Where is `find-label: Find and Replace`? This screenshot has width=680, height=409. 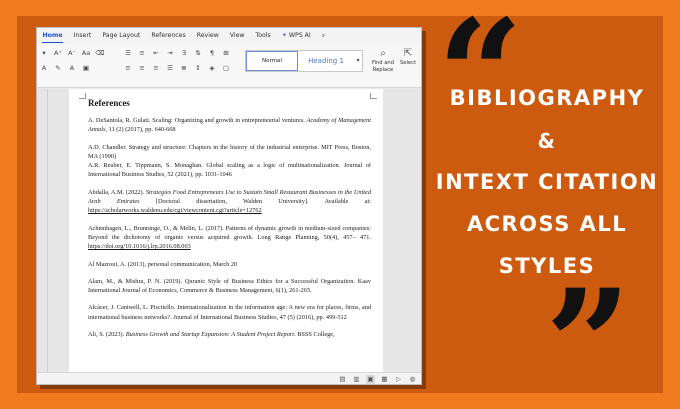
find-label: Find and Replace is located at coordinates (383, 66).